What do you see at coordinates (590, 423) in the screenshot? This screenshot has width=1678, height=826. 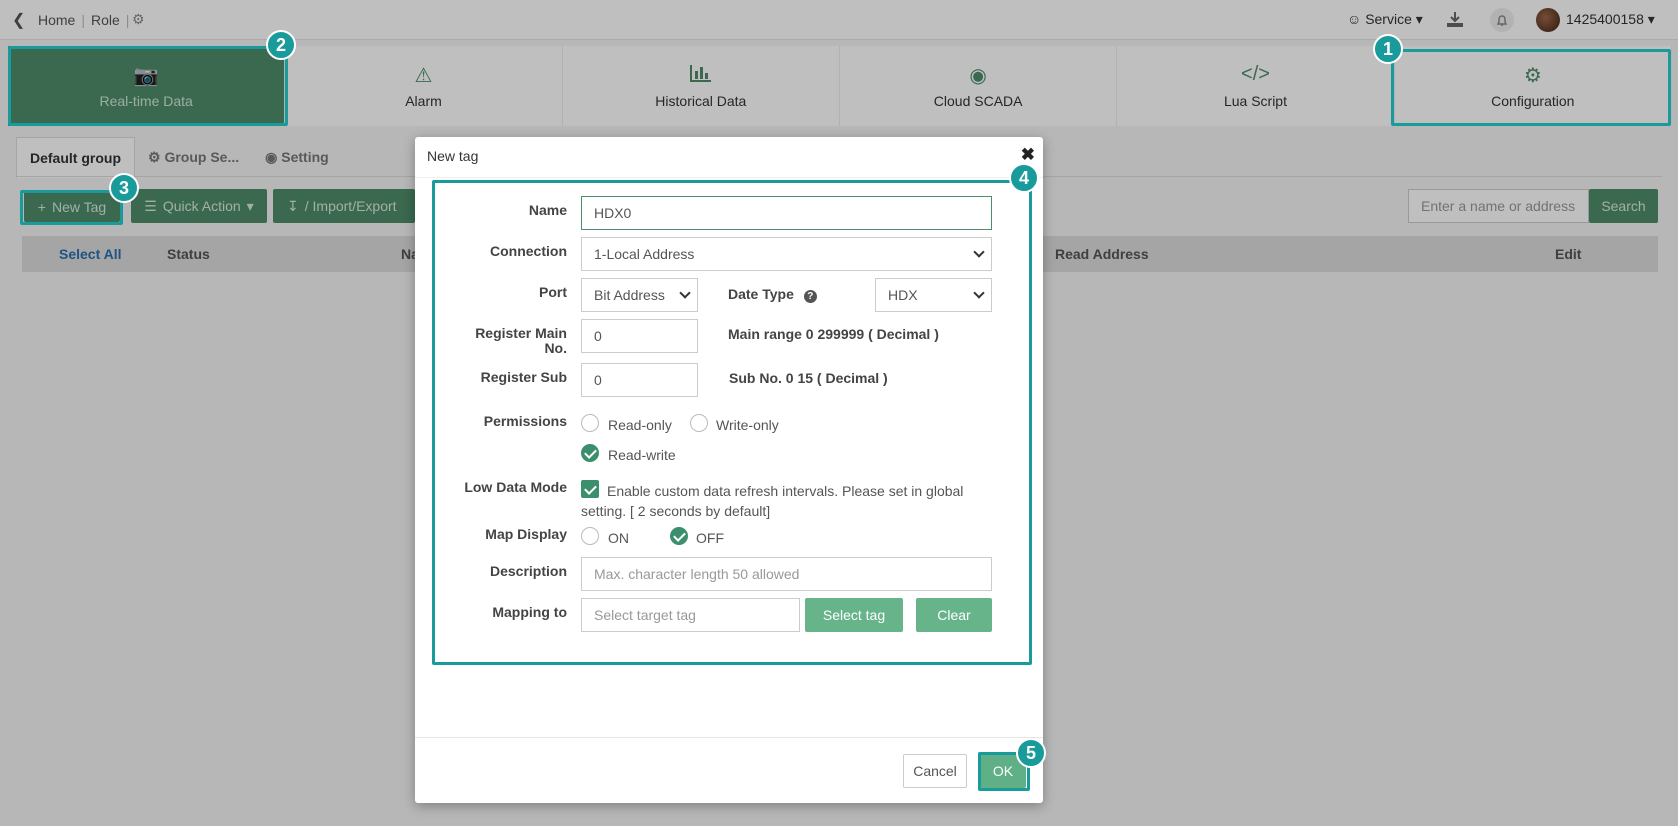 I see `read-only-radio` at bounding box center [590, 423].